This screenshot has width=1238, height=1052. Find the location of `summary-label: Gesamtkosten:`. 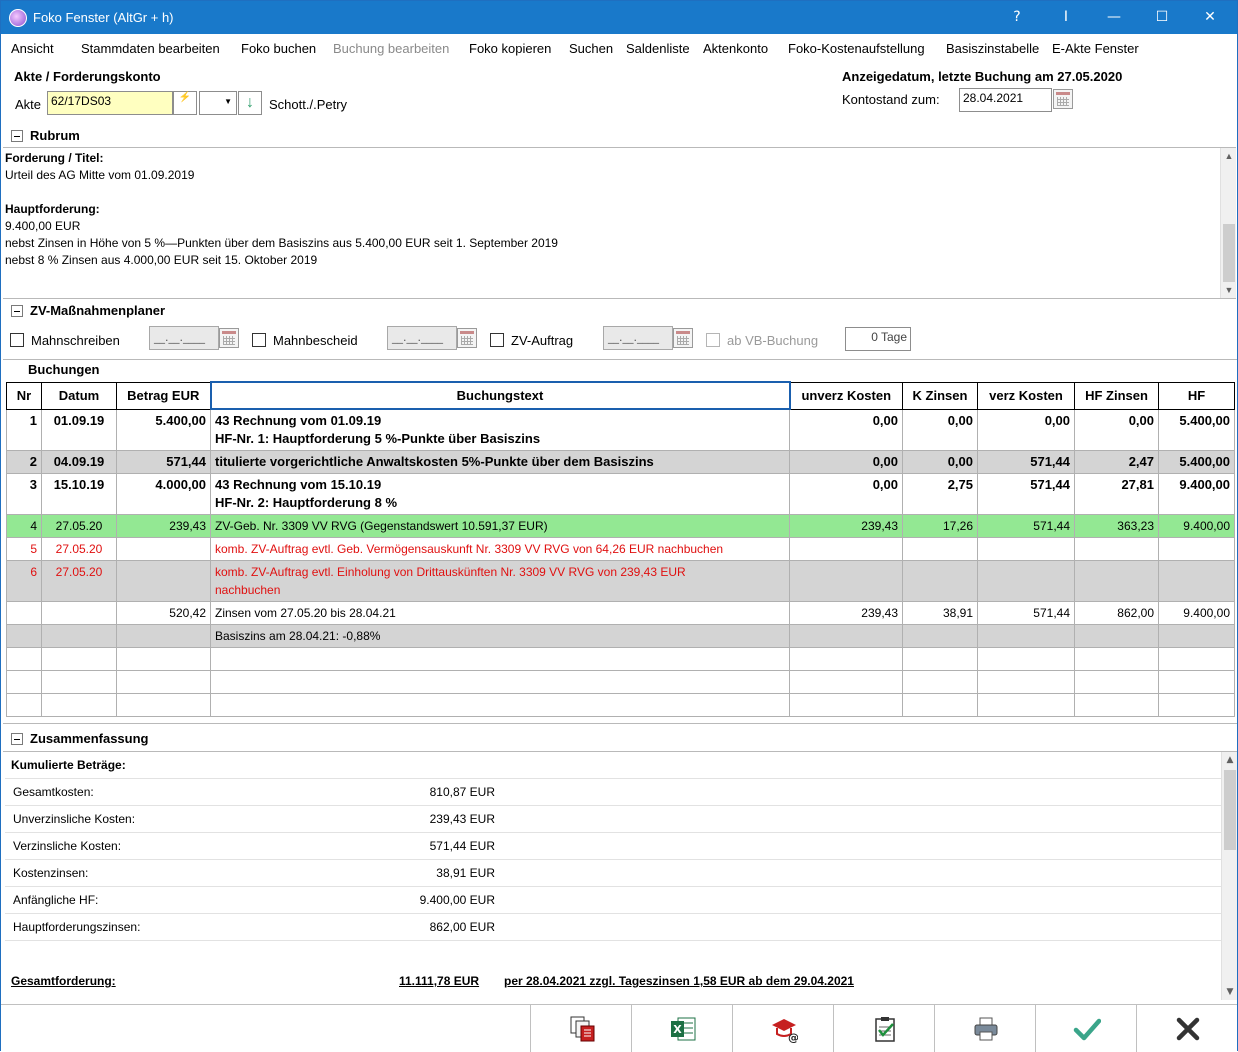

summary-label: Gesamtkosten: is located at coordinates (53, 792).